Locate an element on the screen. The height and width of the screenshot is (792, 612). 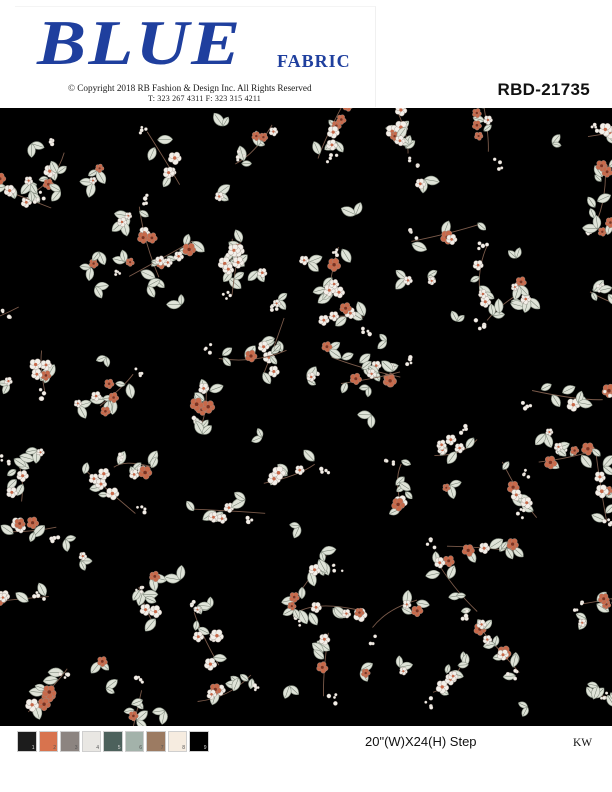
swatch-number: 6 is located at coordinates (140, 748).